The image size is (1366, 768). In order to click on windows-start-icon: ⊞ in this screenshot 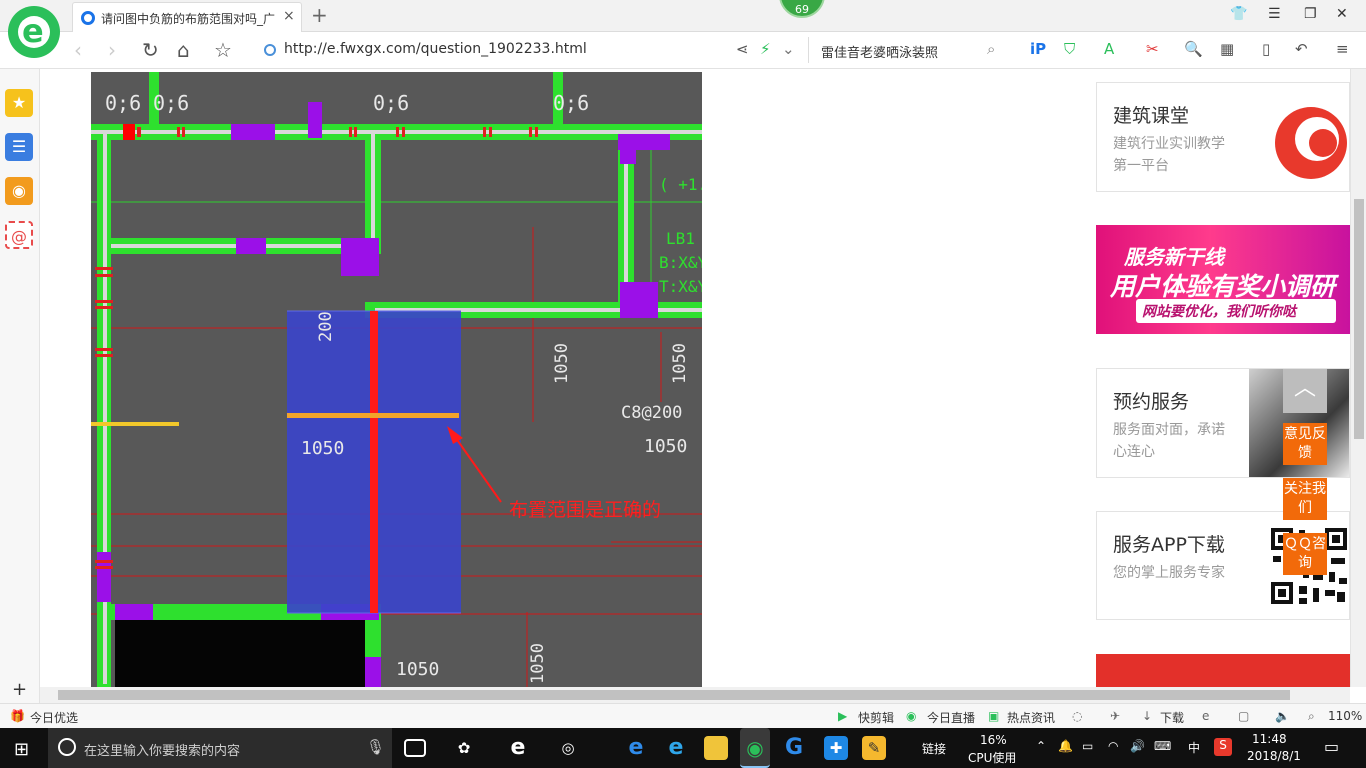, I will do `click(21, 749)`.